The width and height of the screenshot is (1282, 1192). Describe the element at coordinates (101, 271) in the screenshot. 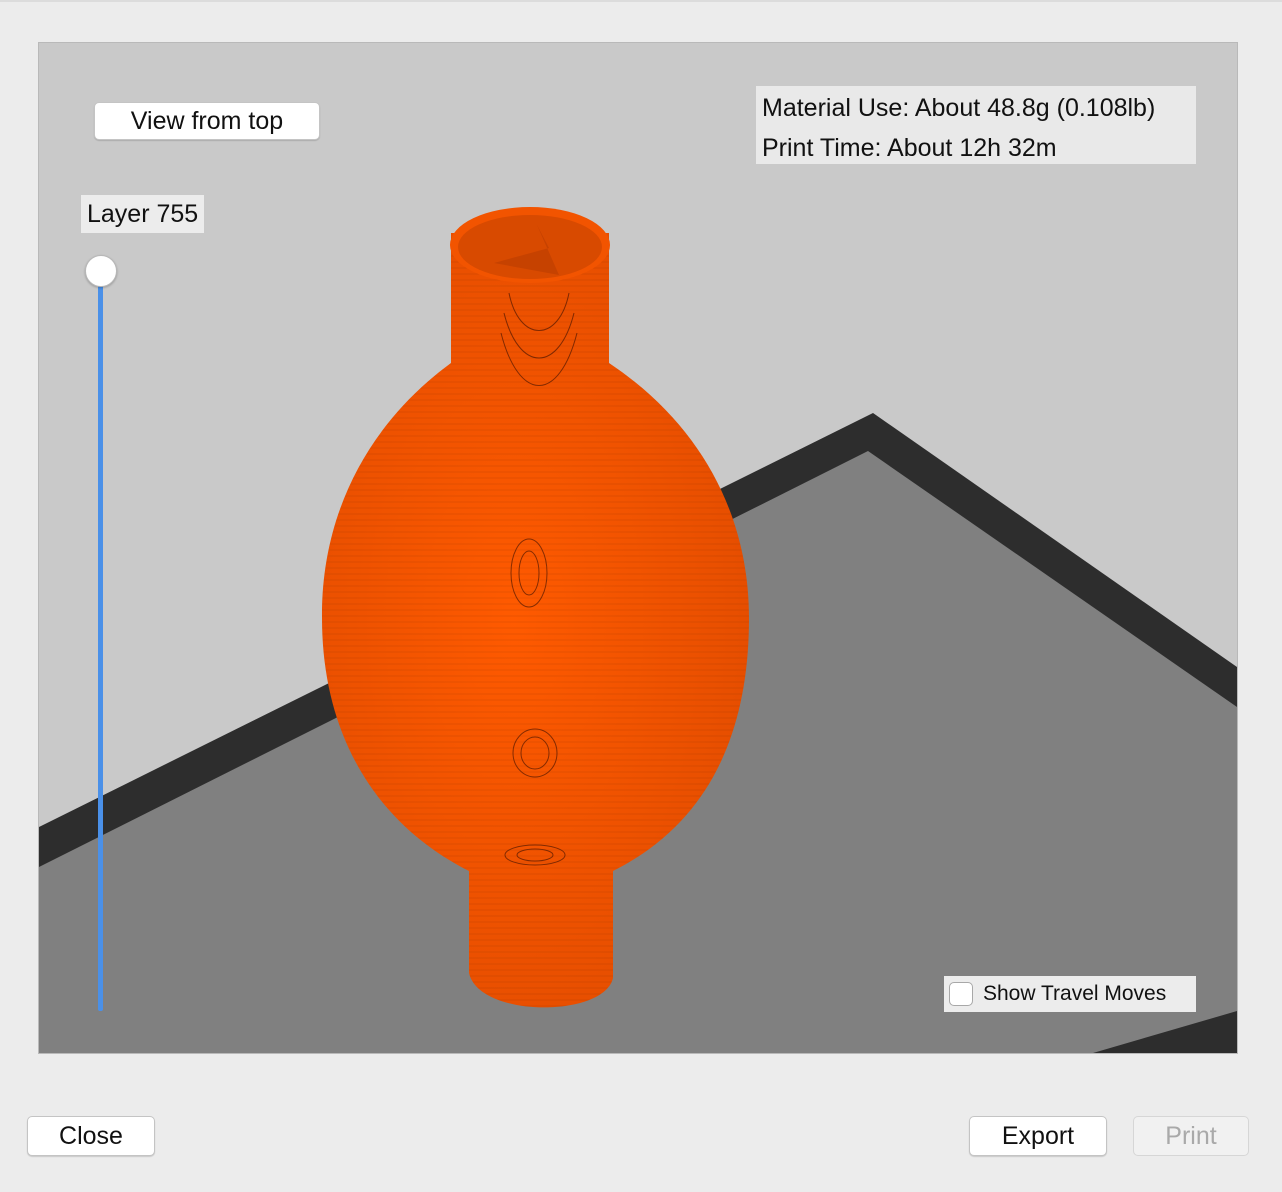

I see `layer-slider-thumb` at that location.